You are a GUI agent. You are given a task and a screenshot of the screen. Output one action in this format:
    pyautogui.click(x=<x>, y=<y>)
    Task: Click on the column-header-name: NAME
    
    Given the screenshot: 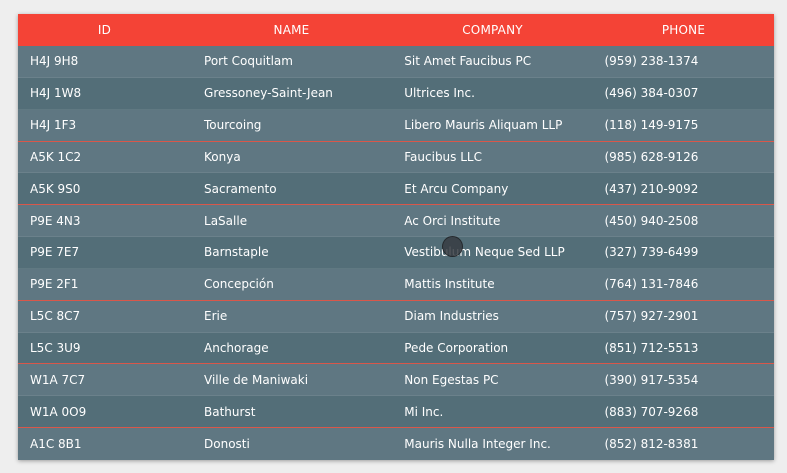 What is the action you would take?
    pyautogui.click(x=291, y=30)
    